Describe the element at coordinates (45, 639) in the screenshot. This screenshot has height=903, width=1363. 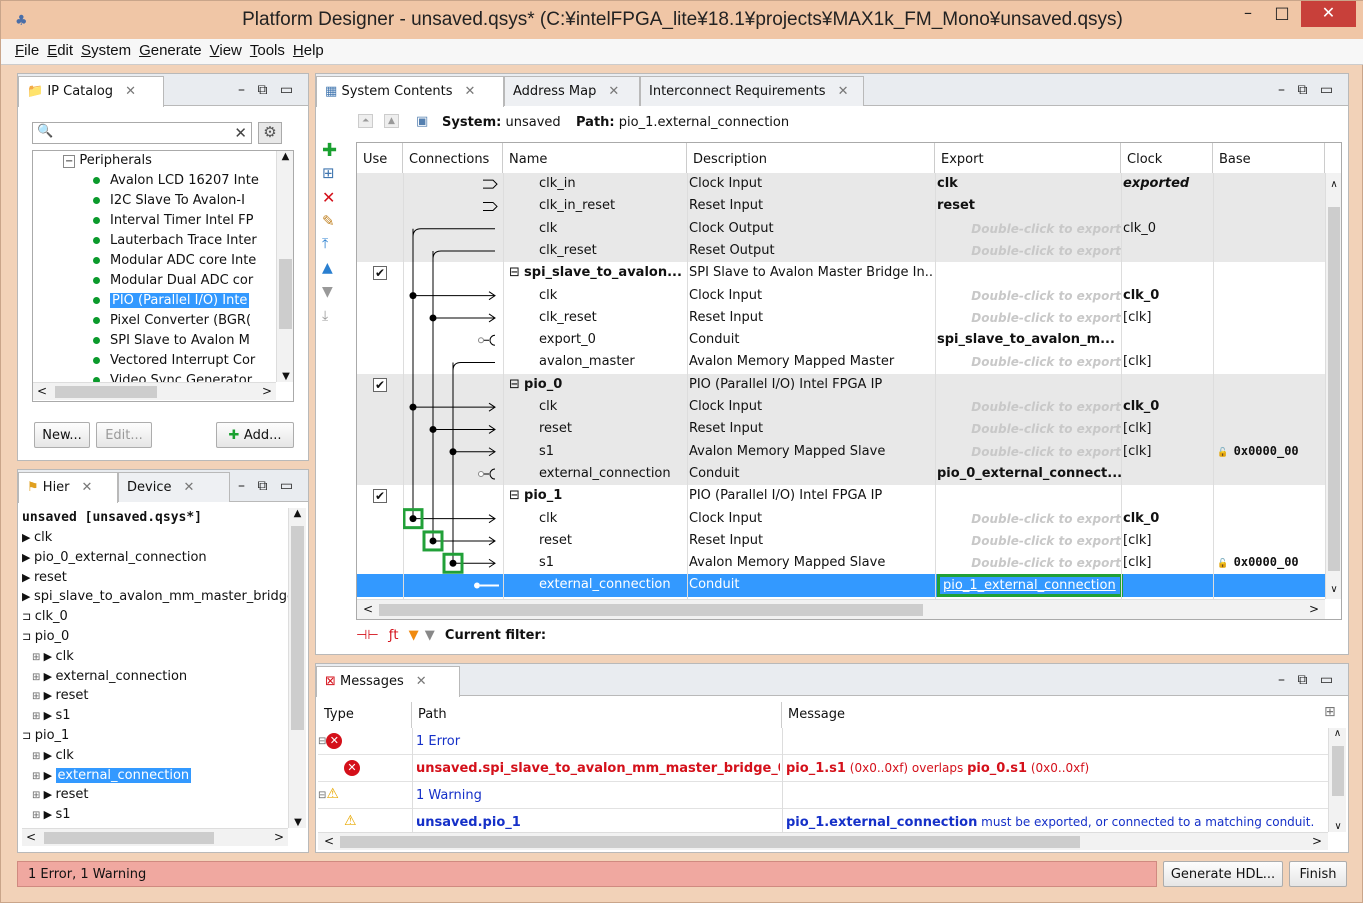
I see `hier-item: ⊐ pio_0` at that location.